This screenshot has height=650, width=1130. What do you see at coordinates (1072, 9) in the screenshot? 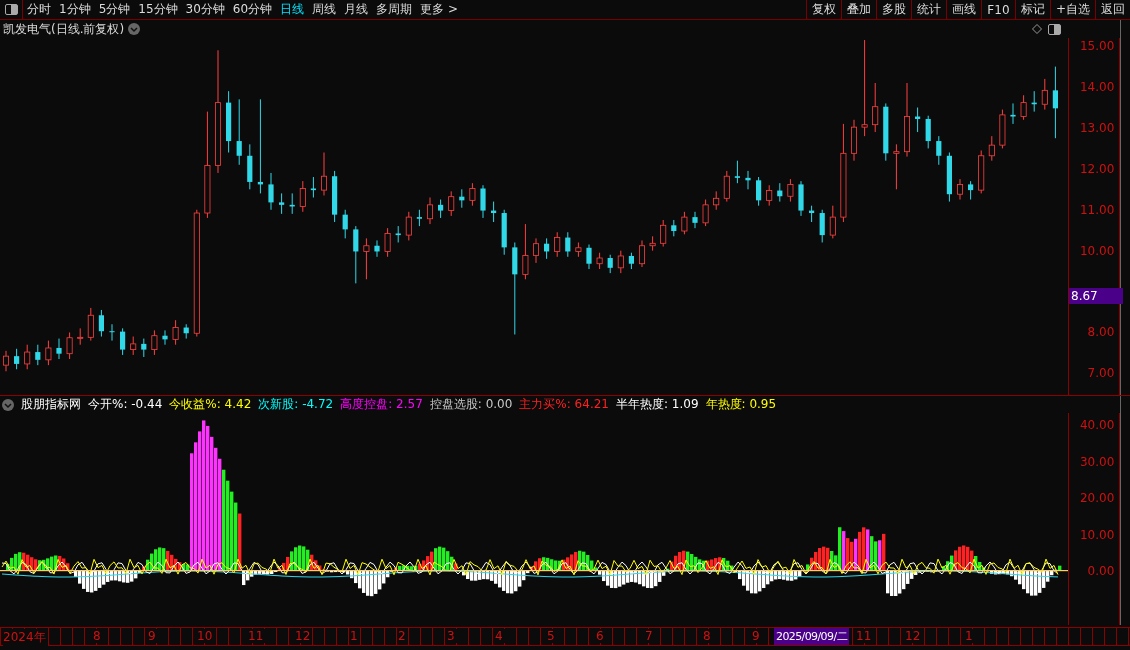
I see `toolbar-button: +自选` at bounding box center [1072, 9].